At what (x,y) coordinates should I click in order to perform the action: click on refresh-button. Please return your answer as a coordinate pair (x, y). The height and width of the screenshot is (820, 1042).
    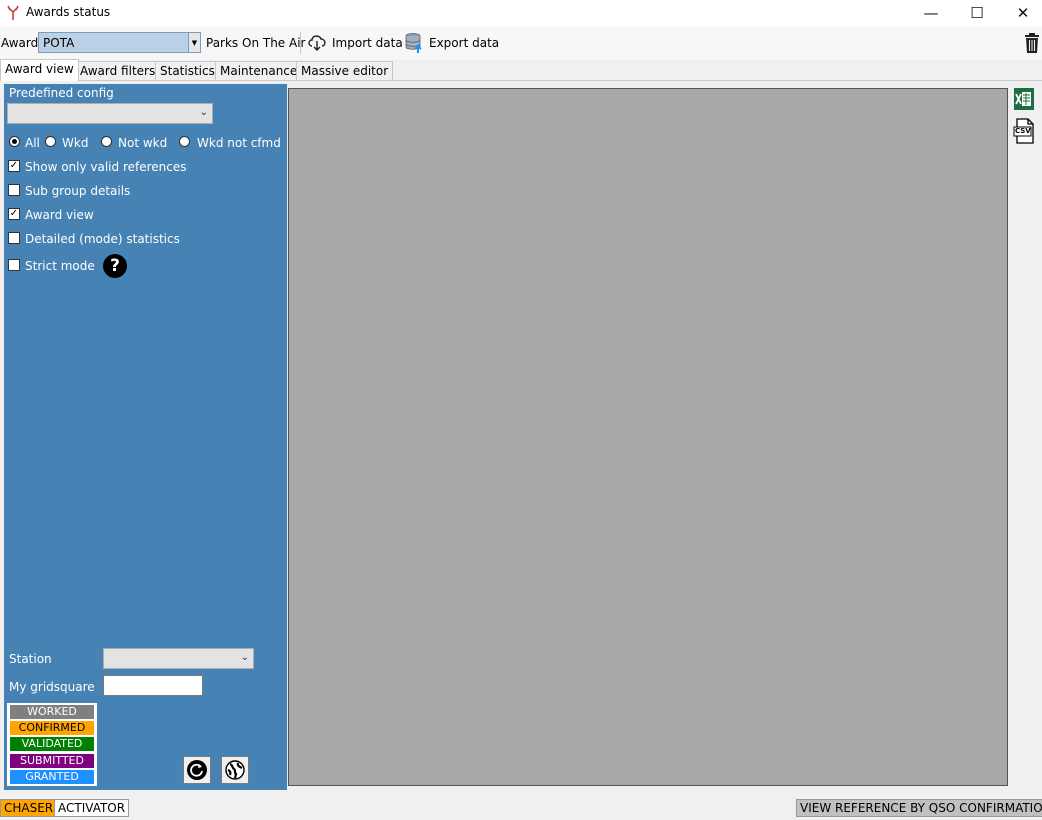
    Looking at the image, I should click on (197, 770).